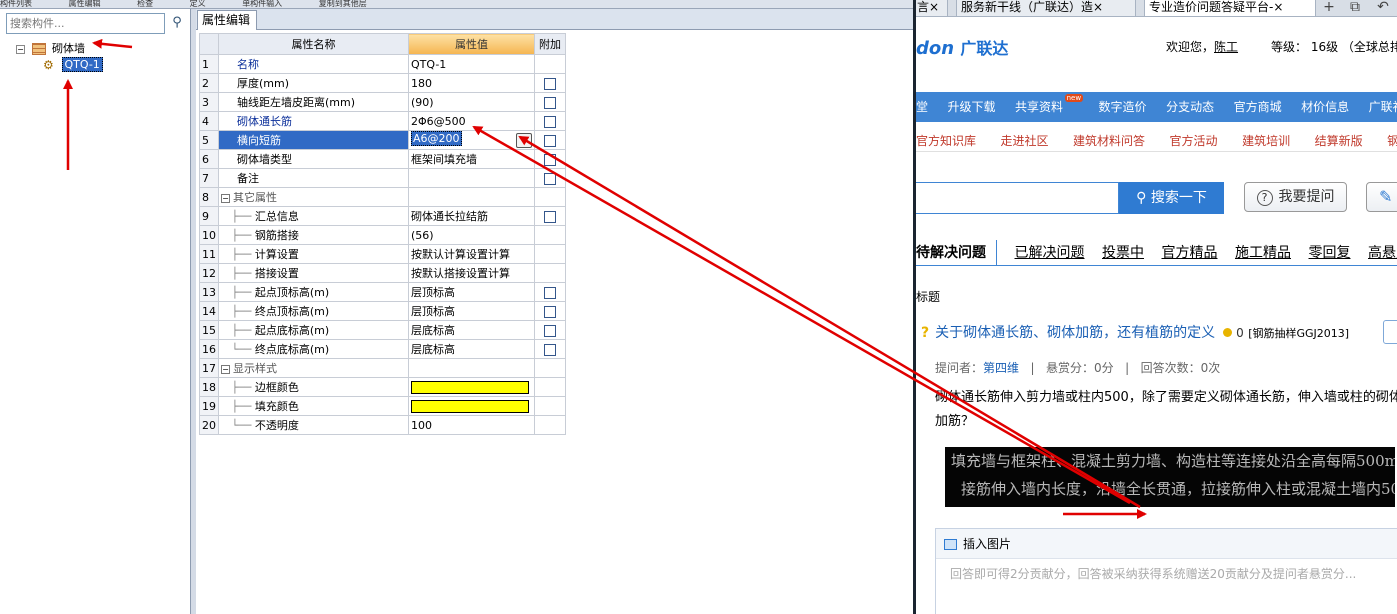 The height and width of the screenshot is (614, 1397). What do you see at coordinates (382, 254) in the screenshot?
I see `property-row: 11 ├── 计算设置 按默认计算设置计算` at bounding box center [382, 254].